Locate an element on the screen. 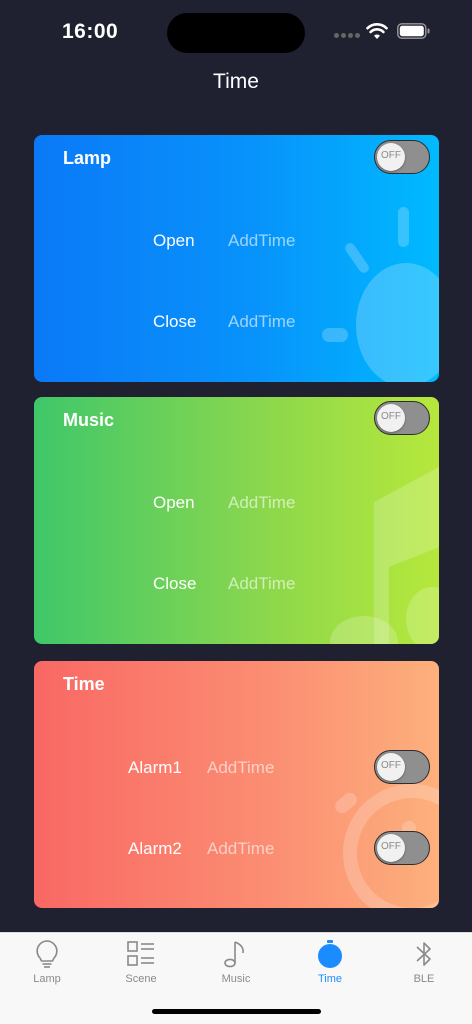 Image resolution: width=472 pixels, height=1024 pixels. bulb-icon is located at coordinates (47, 954).